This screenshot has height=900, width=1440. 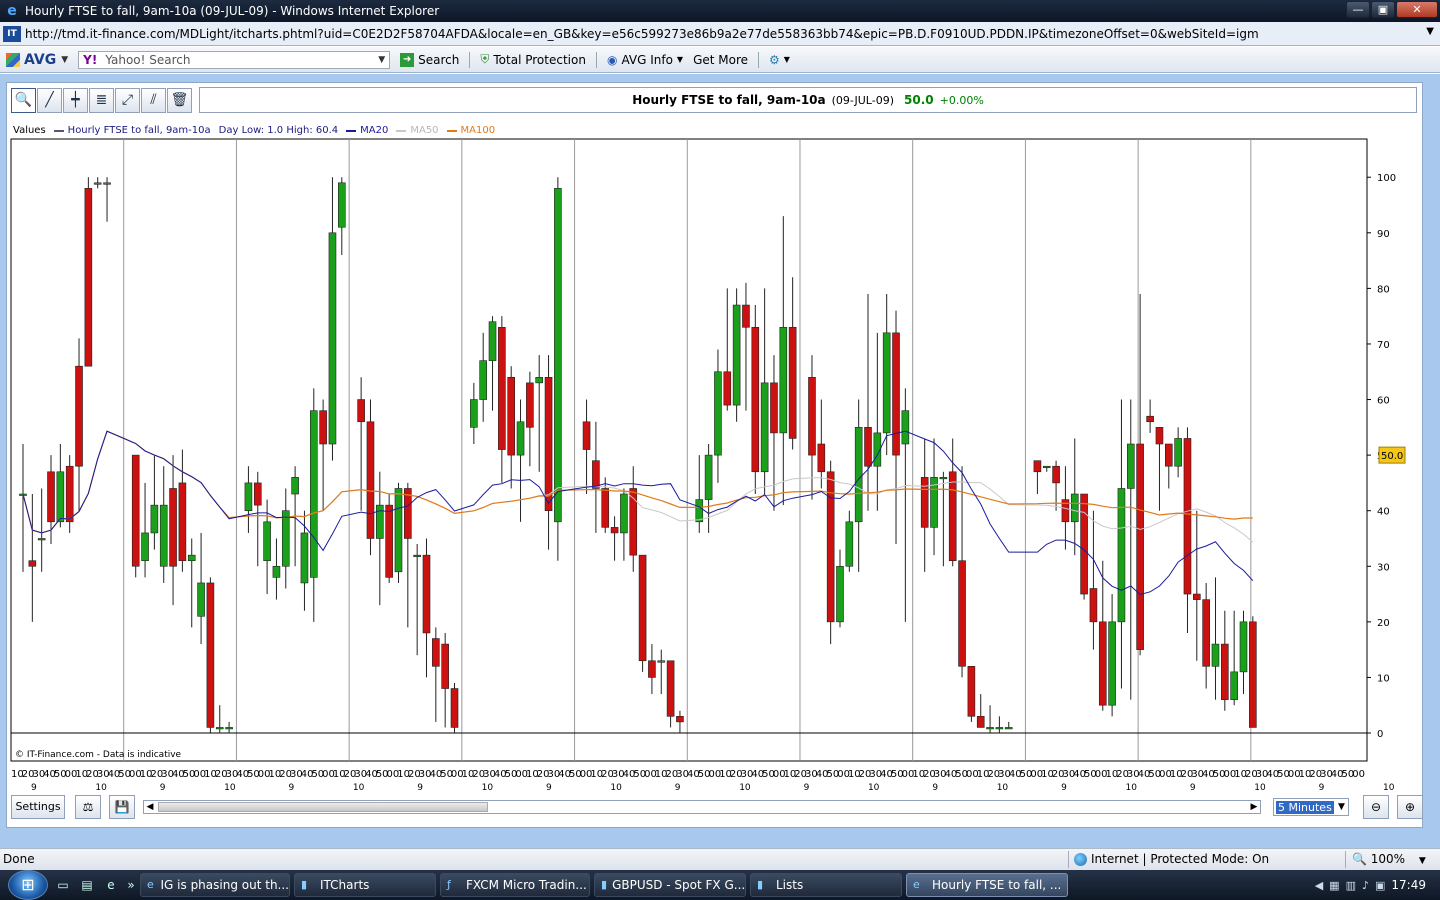 What do you see at coordinates (1376, 807) in the screenshot?
I see `zoom-out-icon: ⊖` at bounding box center [1376, 807].